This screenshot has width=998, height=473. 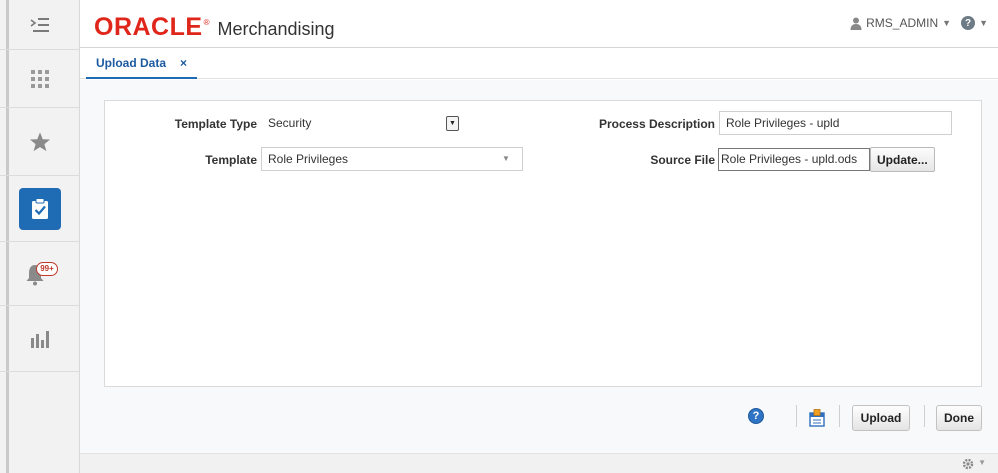 I want to click on template-type-label: Template Type, so click(x=215, y=124).